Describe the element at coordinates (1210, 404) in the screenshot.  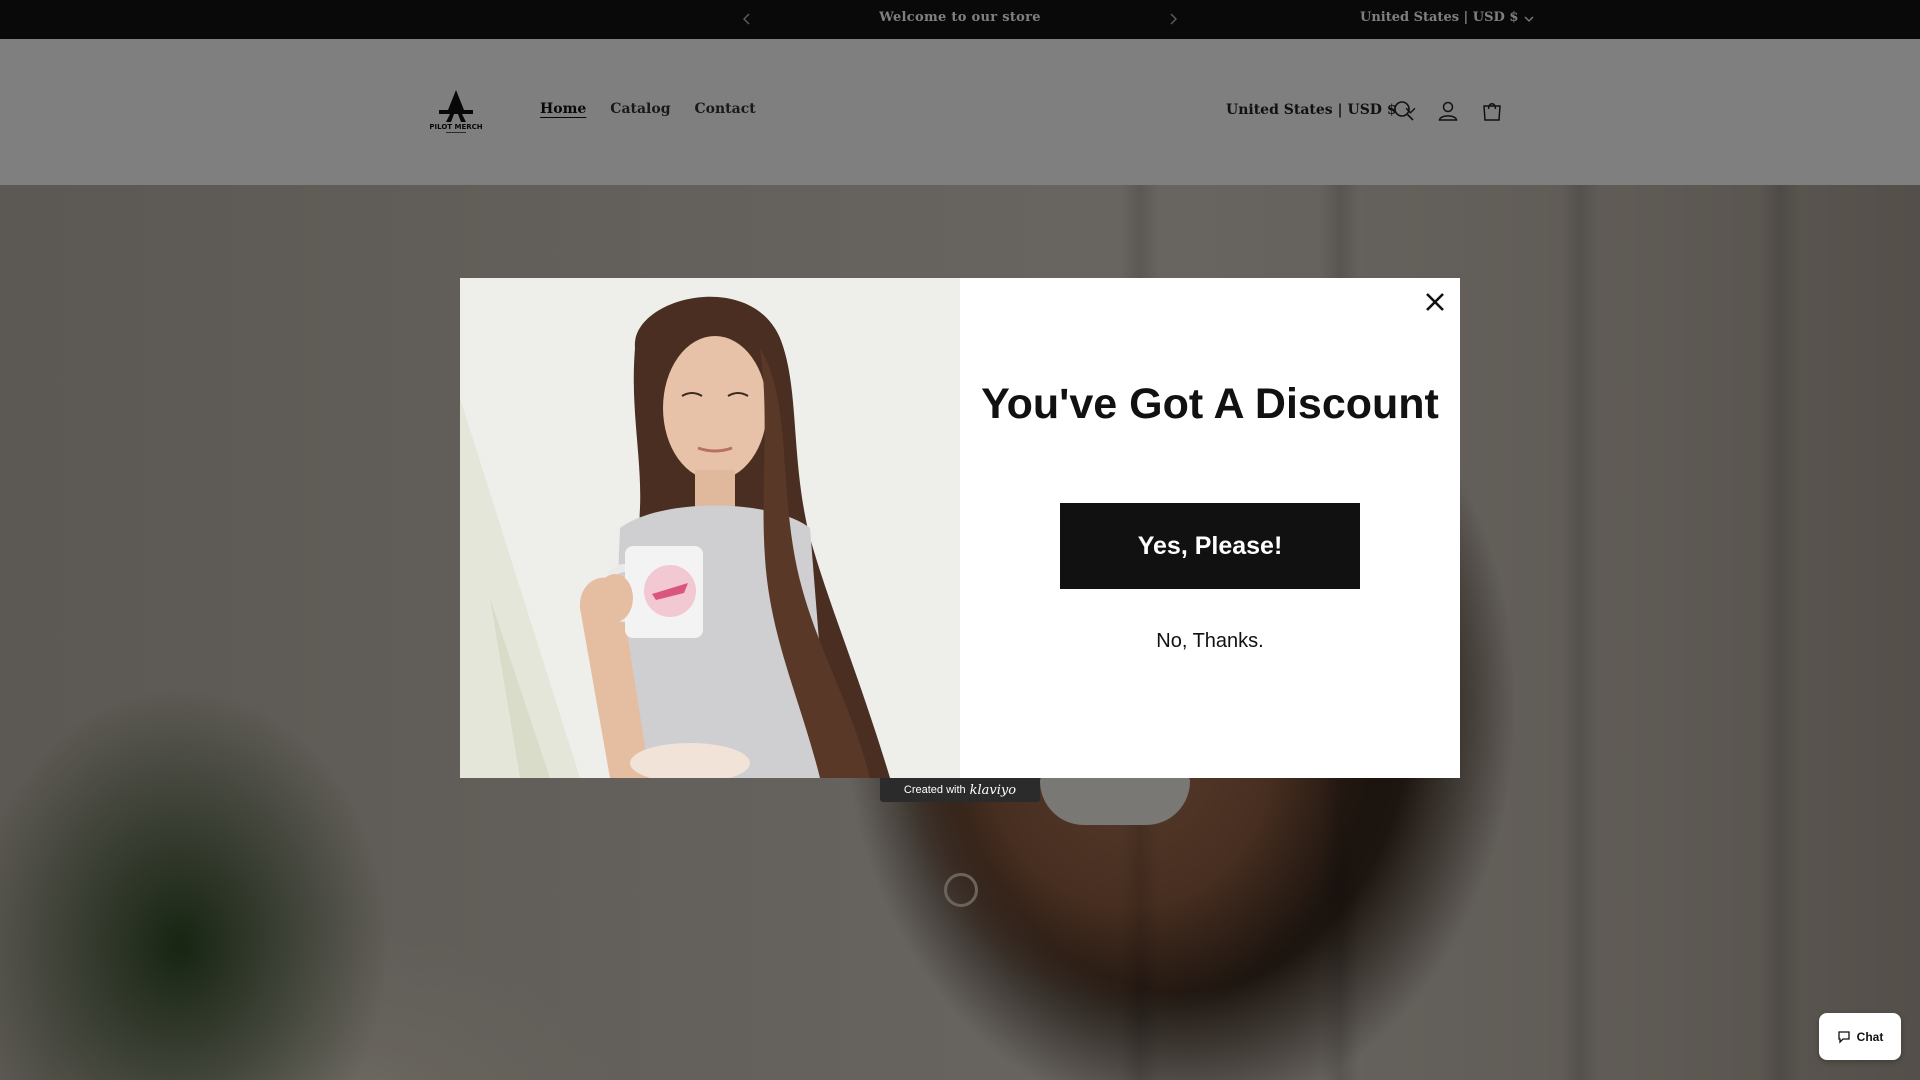
I see `popup-title: You've Got A Discount` at that location.